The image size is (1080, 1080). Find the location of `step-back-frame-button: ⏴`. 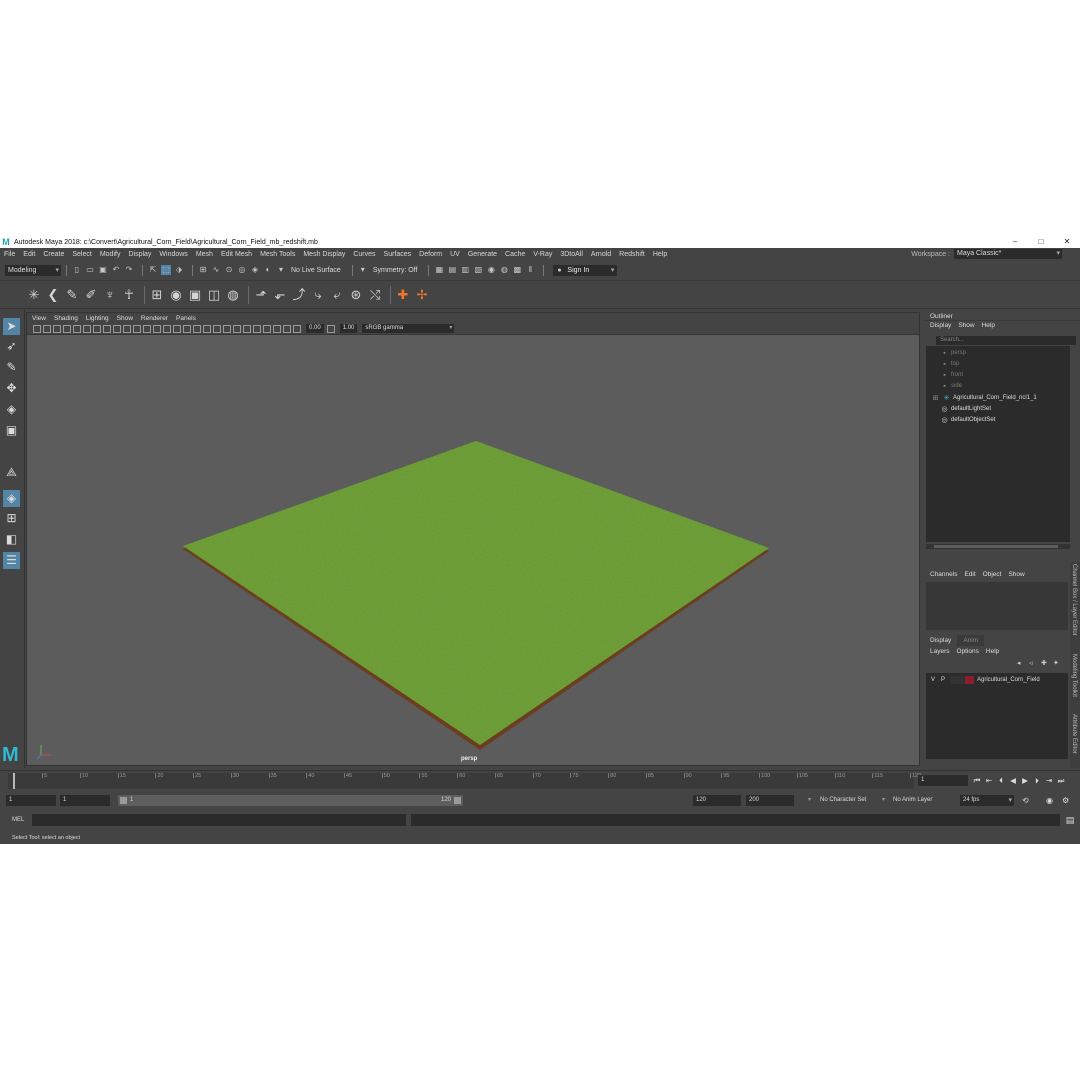

step-back-frame-button: ⏴ is located at coordinates (1001, 780).